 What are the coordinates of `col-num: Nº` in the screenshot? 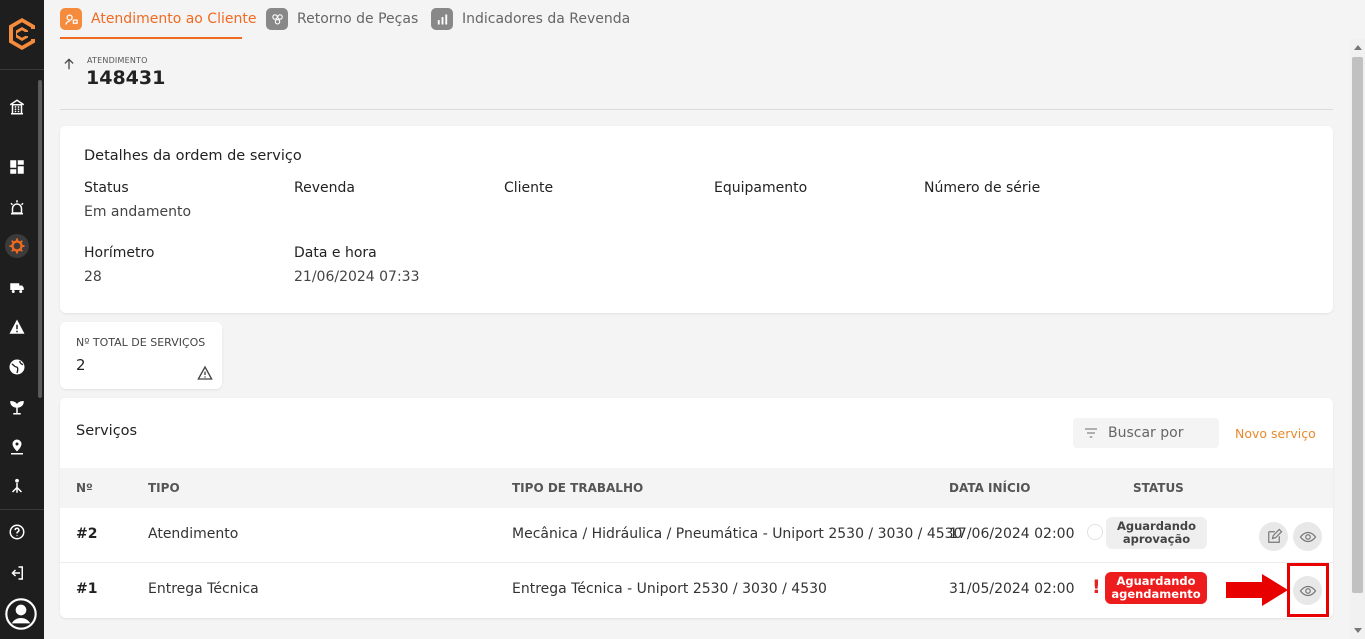 It's located at (84, 488).